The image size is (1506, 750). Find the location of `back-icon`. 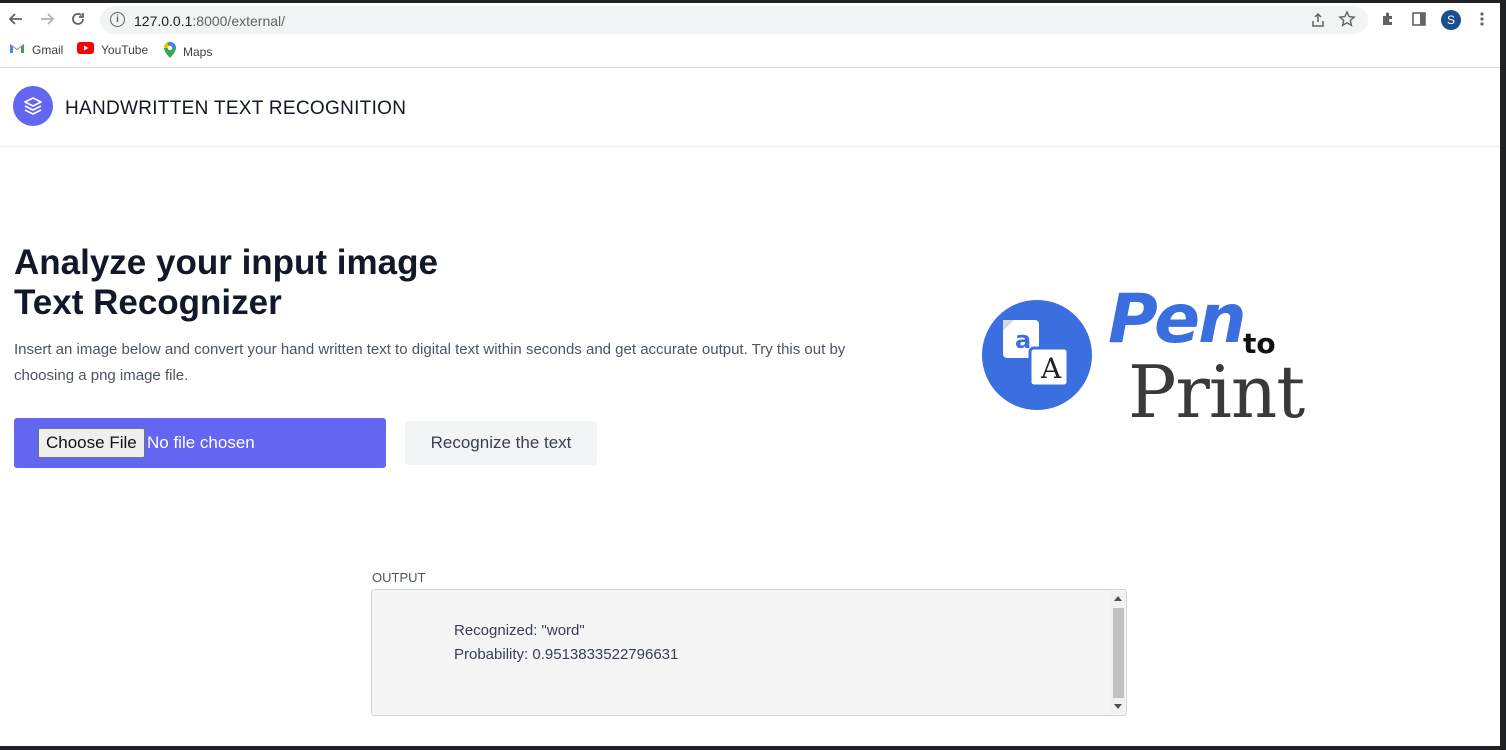

back-icon is located at coordinates (16, 19).